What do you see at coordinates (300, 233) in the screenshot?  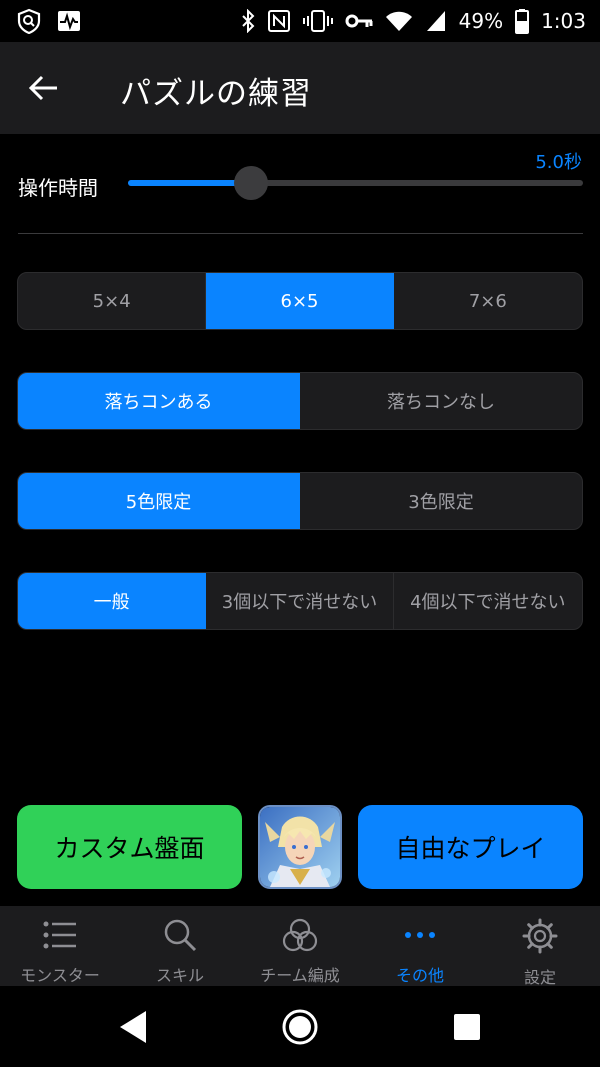 I see `divider` at bounding box center [300, 233].